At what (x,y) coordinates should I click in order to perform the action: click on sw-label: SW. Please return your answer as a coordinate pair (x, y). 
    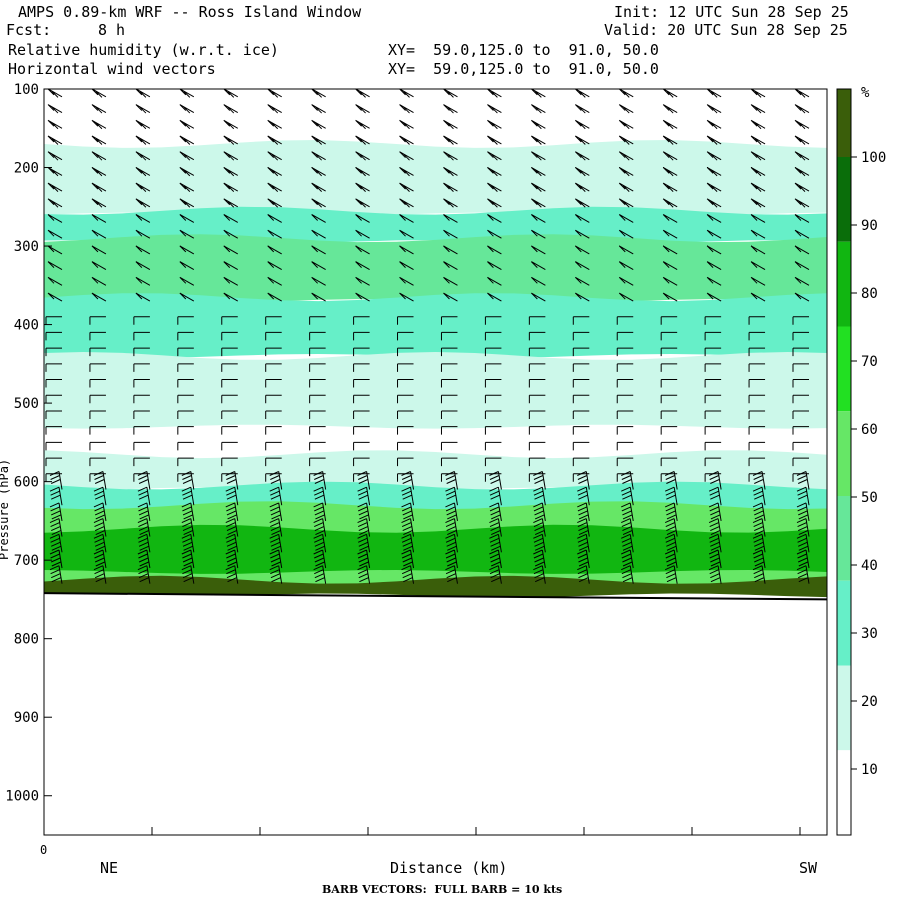
    Looking at the image, I should click on (808, 868).